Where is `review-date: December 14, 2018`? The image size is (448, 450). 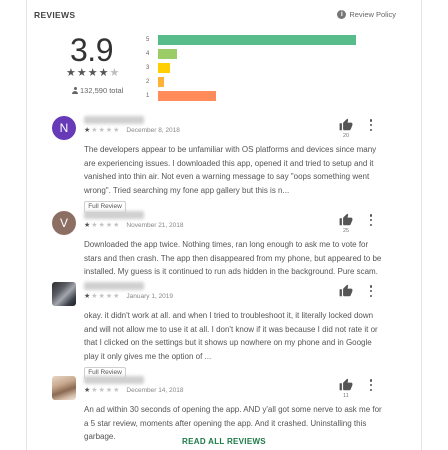
review-date: December 14, 2018 is located at coordinates (155, 390).